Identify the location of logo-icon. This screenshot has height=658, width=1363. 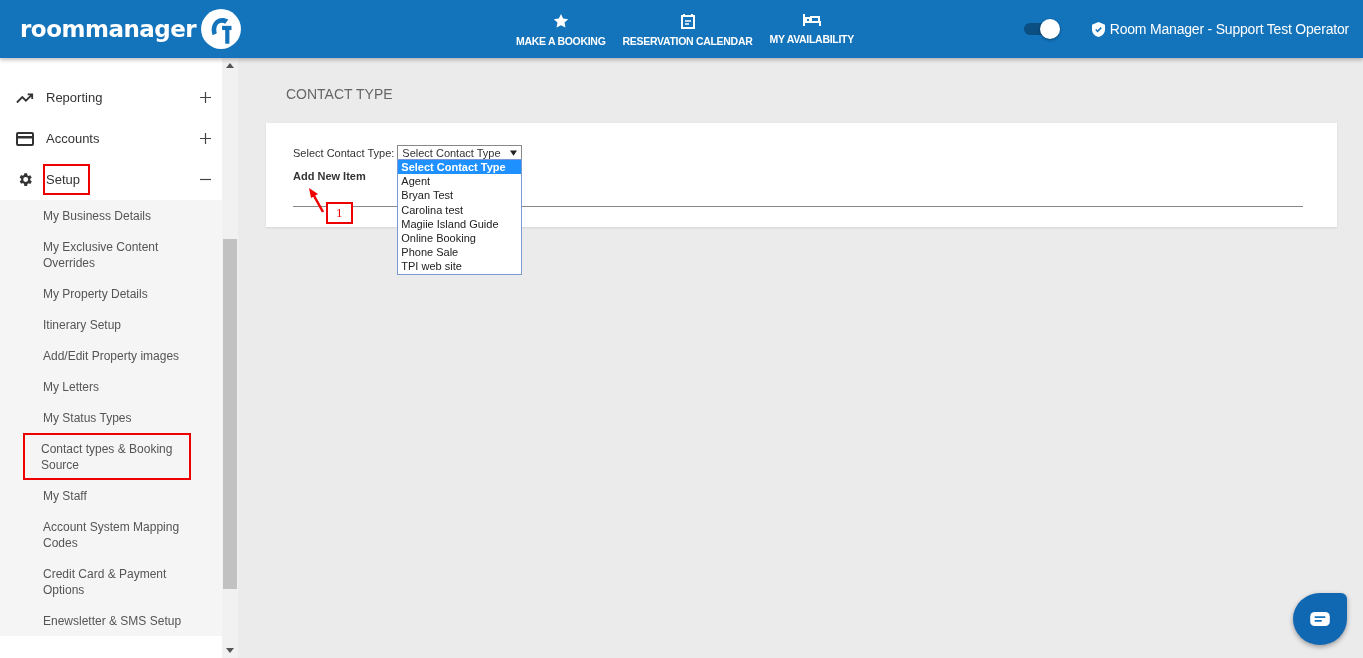
(221, 29).